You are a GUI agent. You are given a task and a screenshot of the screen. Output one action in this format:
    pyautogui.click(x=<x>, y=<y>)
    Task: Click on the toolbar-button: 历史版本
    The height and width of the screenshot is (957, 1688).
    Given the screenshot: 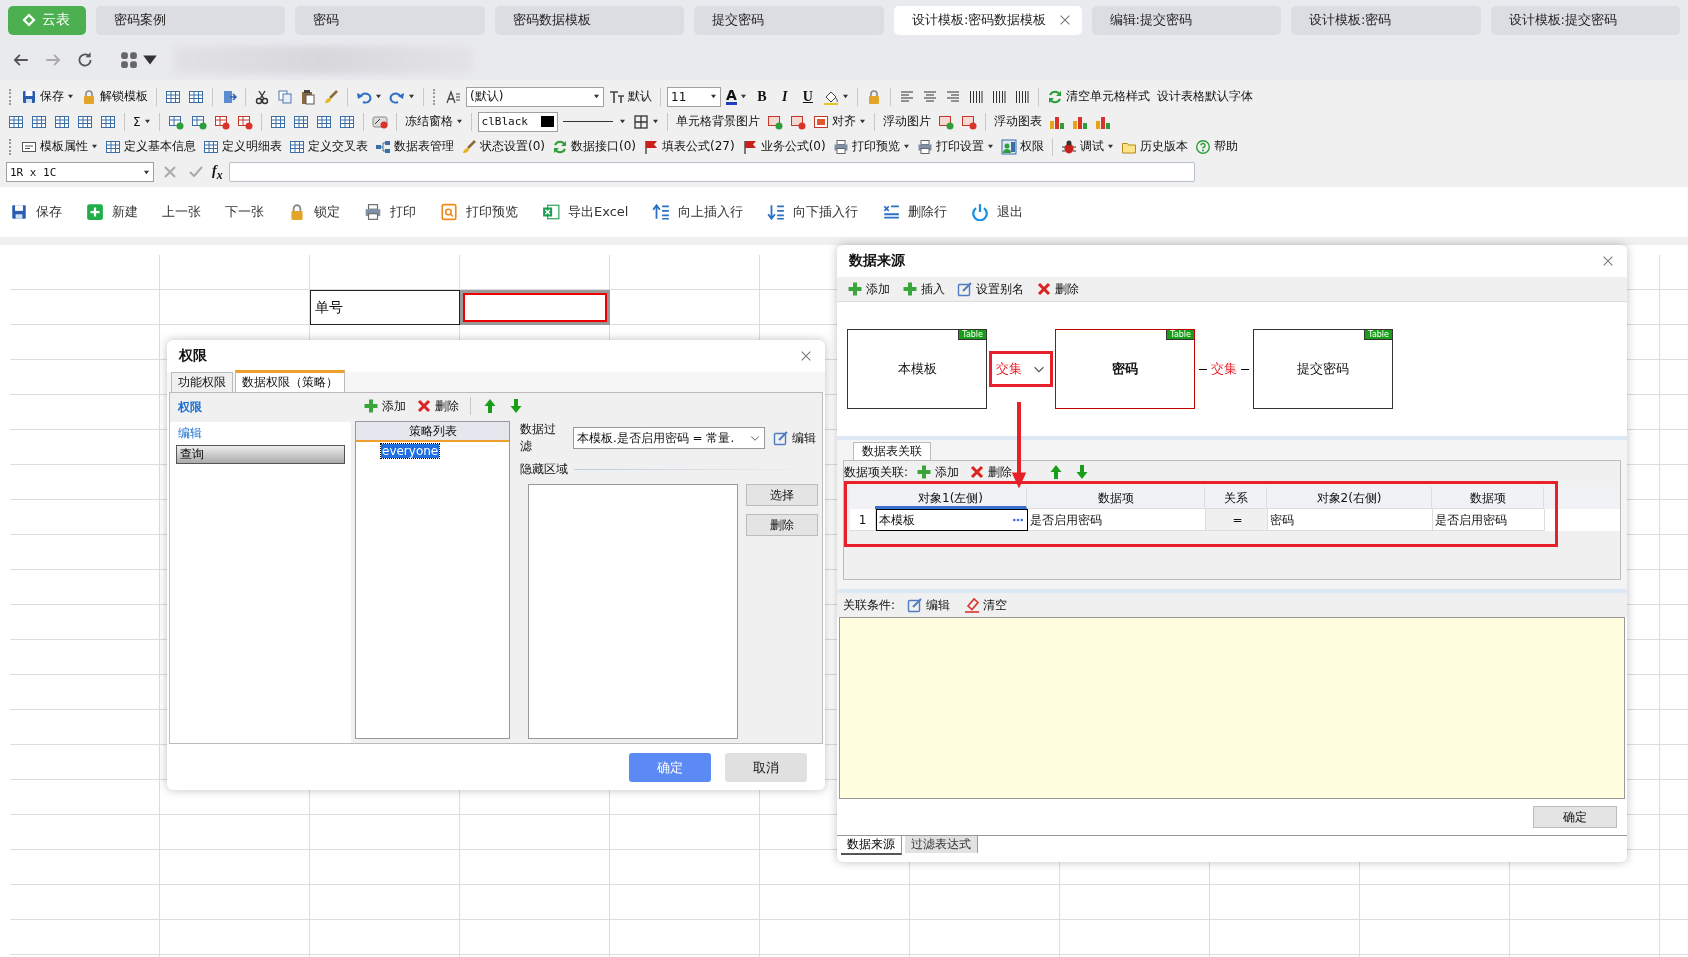 What is the action you would take?
    pyautogui.click(x=1154, y=146)
    